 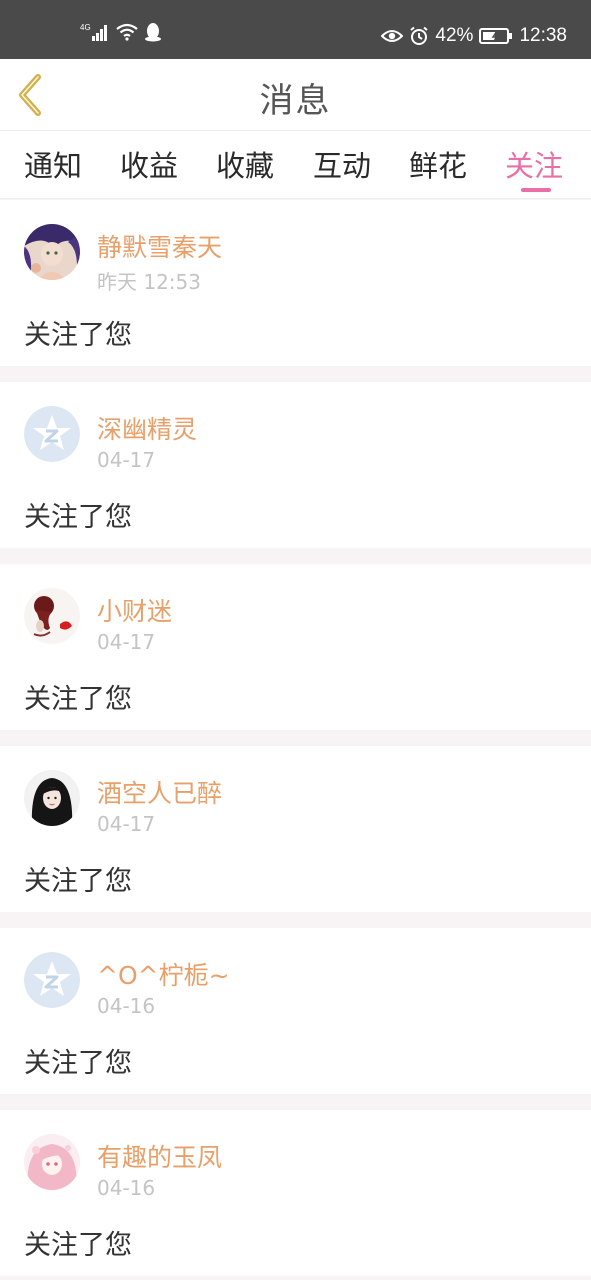 I want to click on active-tab-indicator, so click(x=536, y=190).